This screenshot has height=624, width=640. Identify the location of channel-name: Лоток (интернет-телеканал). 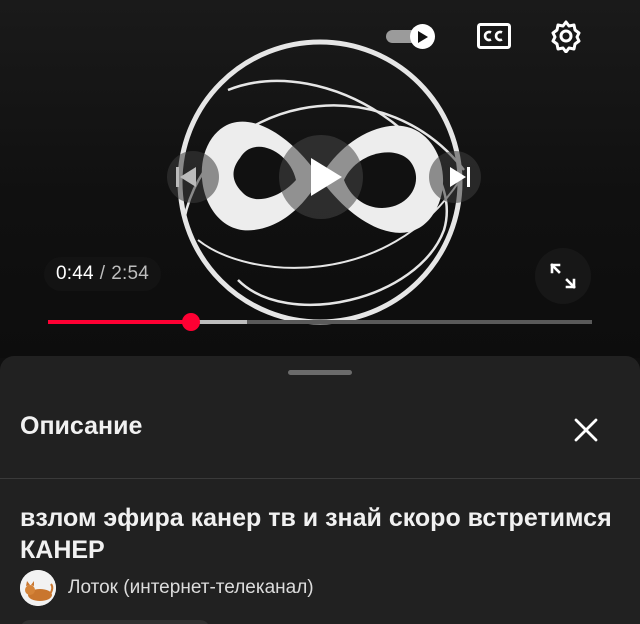
(191, 588).